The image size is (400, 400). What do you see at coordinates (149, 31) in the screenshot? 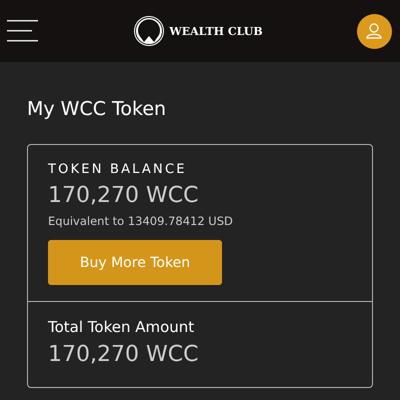
I see `logo-icon` at bounding box center [149, 31].